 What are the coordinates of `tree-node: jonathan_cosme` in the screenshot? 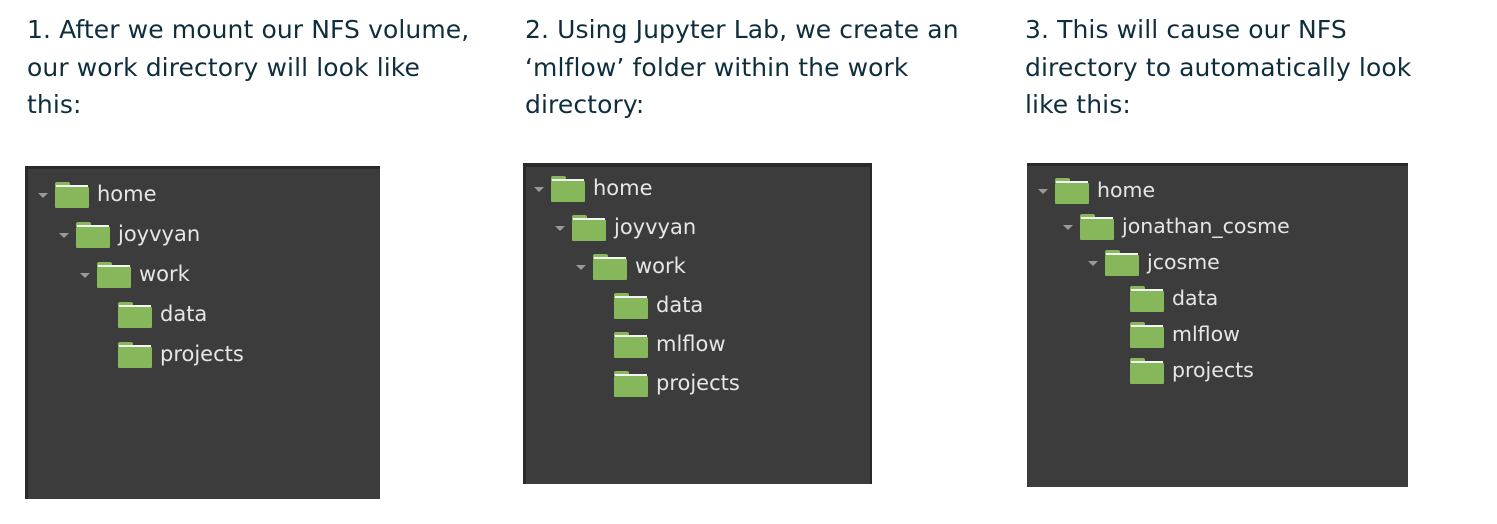 It's located at (1217, 227).